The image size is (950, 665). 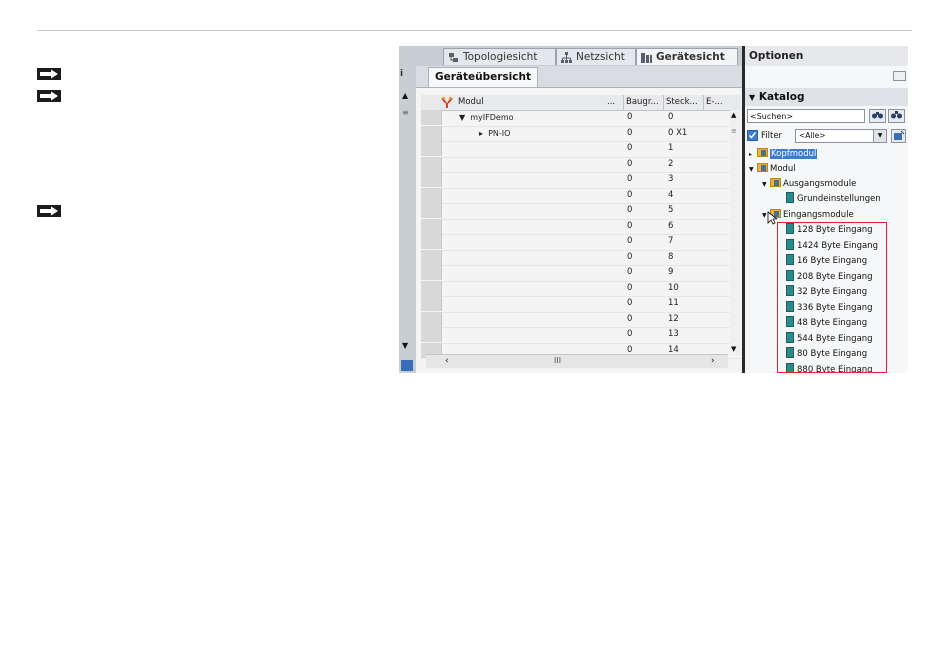 What do you see at coordinates (577, 361) in the screenshot?
I see `horizontal-scrollbar: ‹ III ›` at bounding box center [577, 361].